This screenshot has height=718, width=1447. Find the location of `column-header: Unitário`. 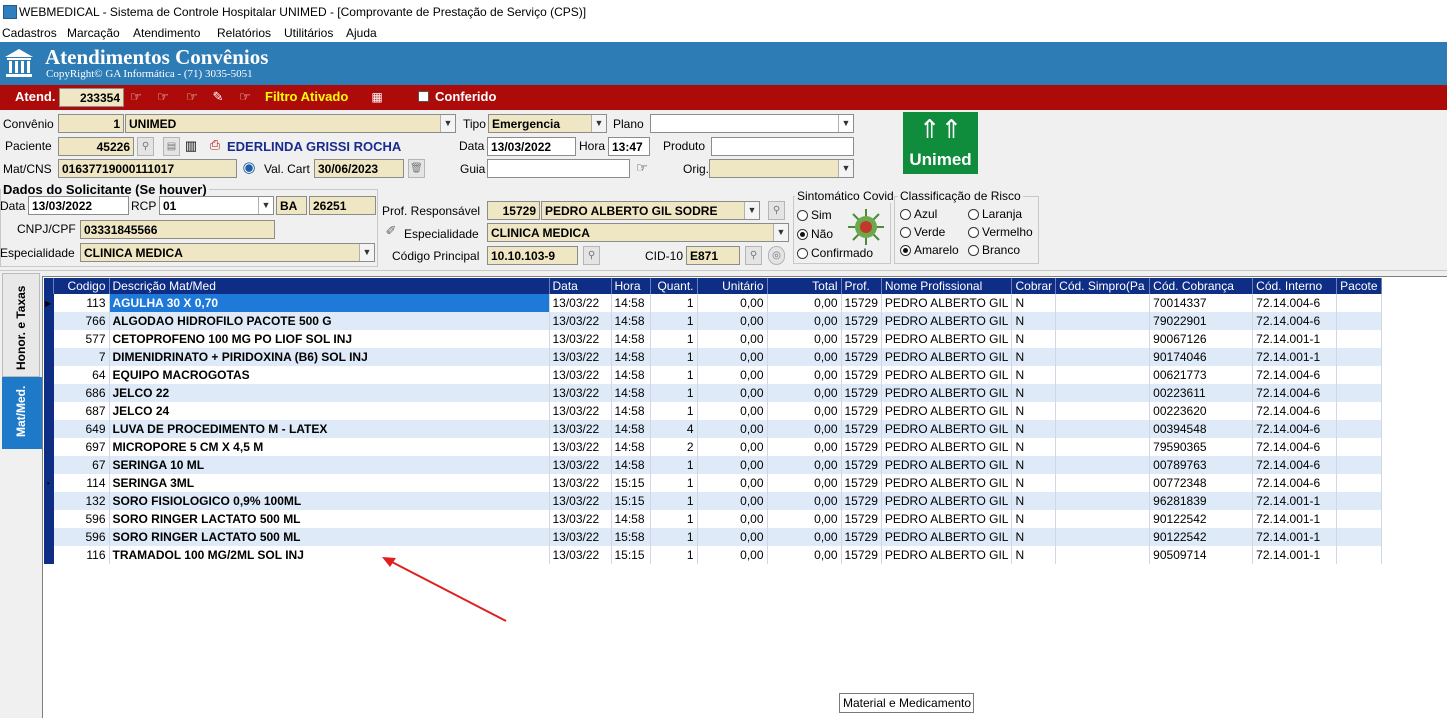

column-header: Unitário is located at coordinates (732, 286).